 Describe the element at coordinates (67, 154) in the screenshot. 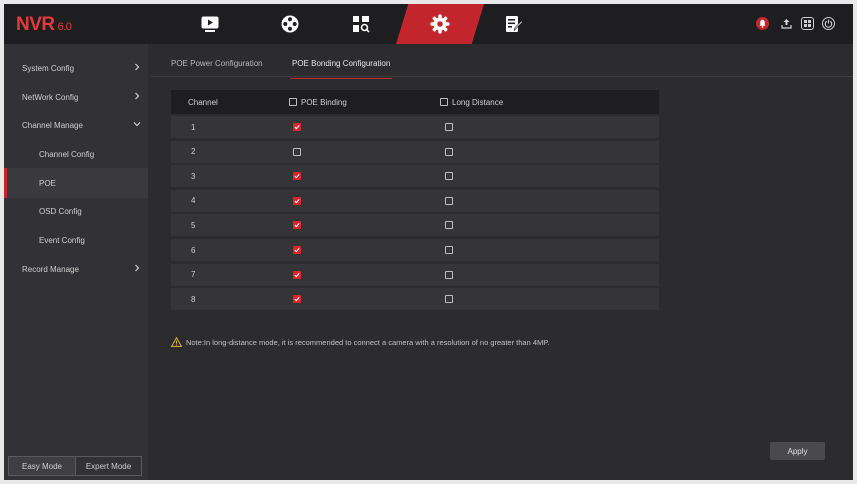

I see `sidebar-item-label: Channel Config` at that location.